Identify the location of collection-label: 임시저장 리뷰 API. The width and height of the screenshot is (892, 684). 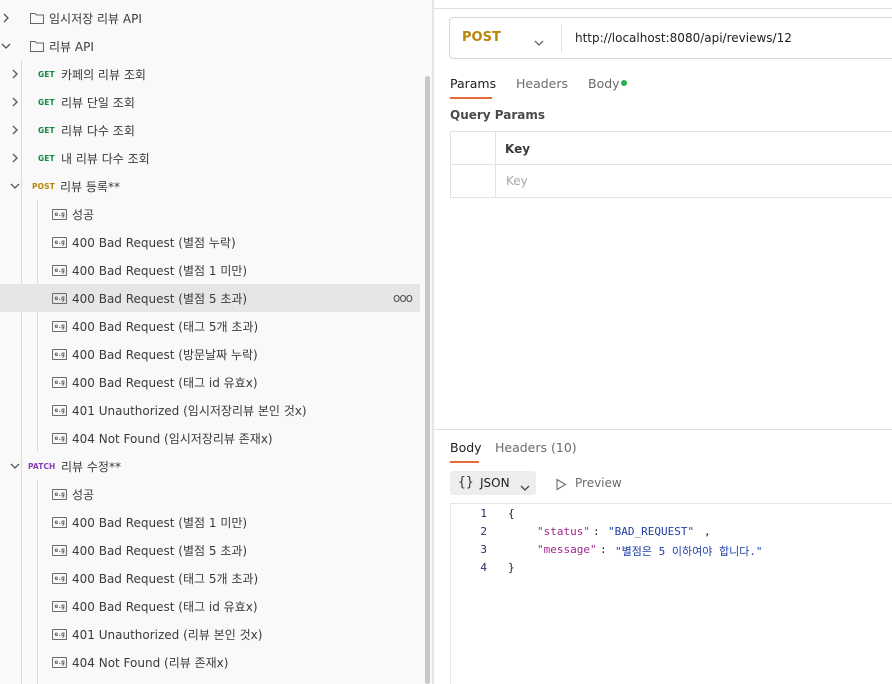
(95, 18).